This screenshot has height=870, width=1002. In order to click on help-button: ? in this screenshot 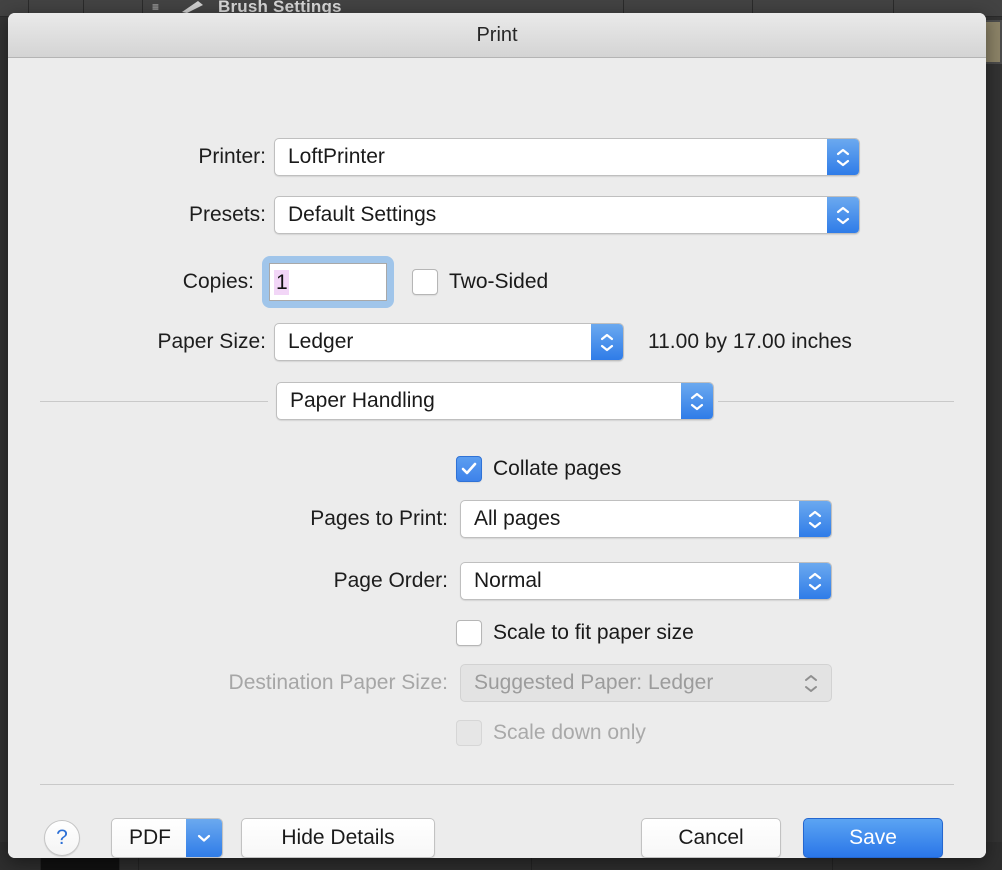, I will do `click(62, 838)`.